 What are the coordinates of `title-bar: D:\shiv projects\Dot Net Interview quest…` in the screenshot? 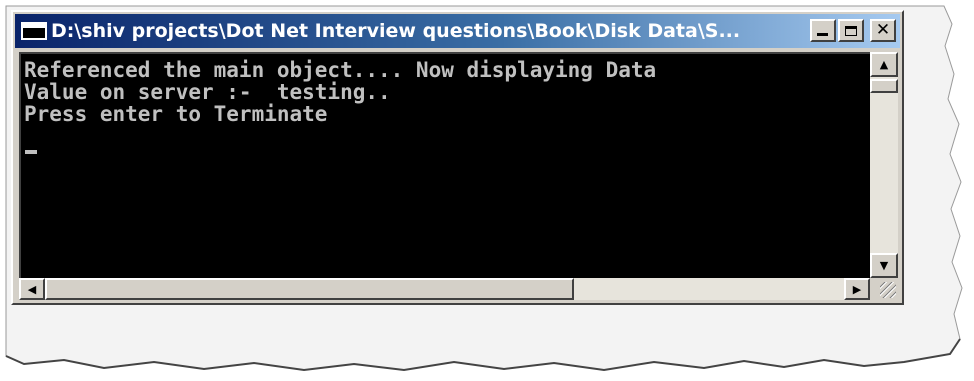 It's located at (457, 31).